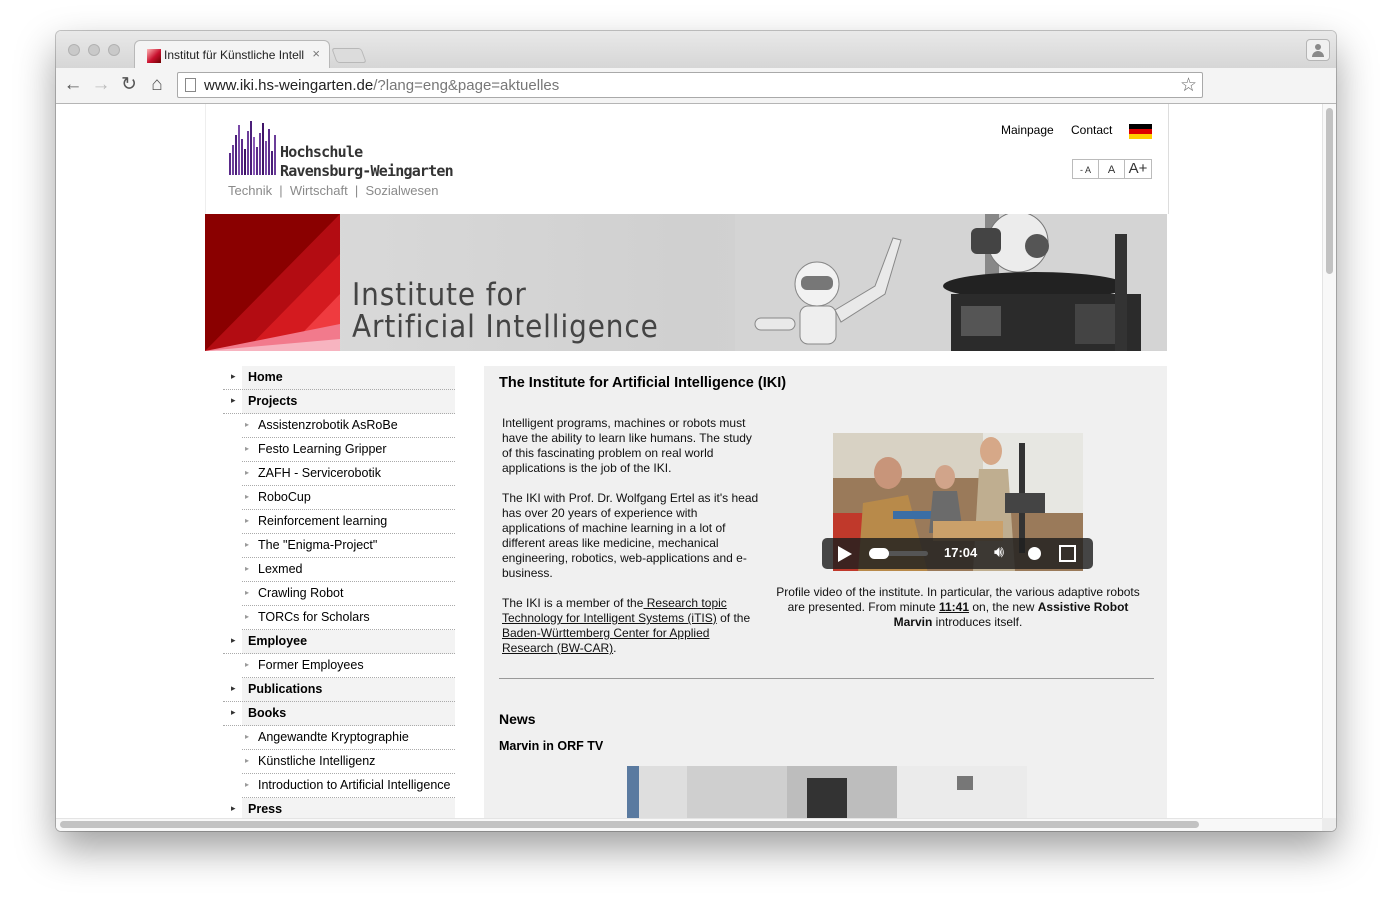 The image size is (1392, 912). Describe the element at coordinates (348, 594) in the screenshot. I see `sidebar-subitem-9: ▸ Crawling Robot` at that location.